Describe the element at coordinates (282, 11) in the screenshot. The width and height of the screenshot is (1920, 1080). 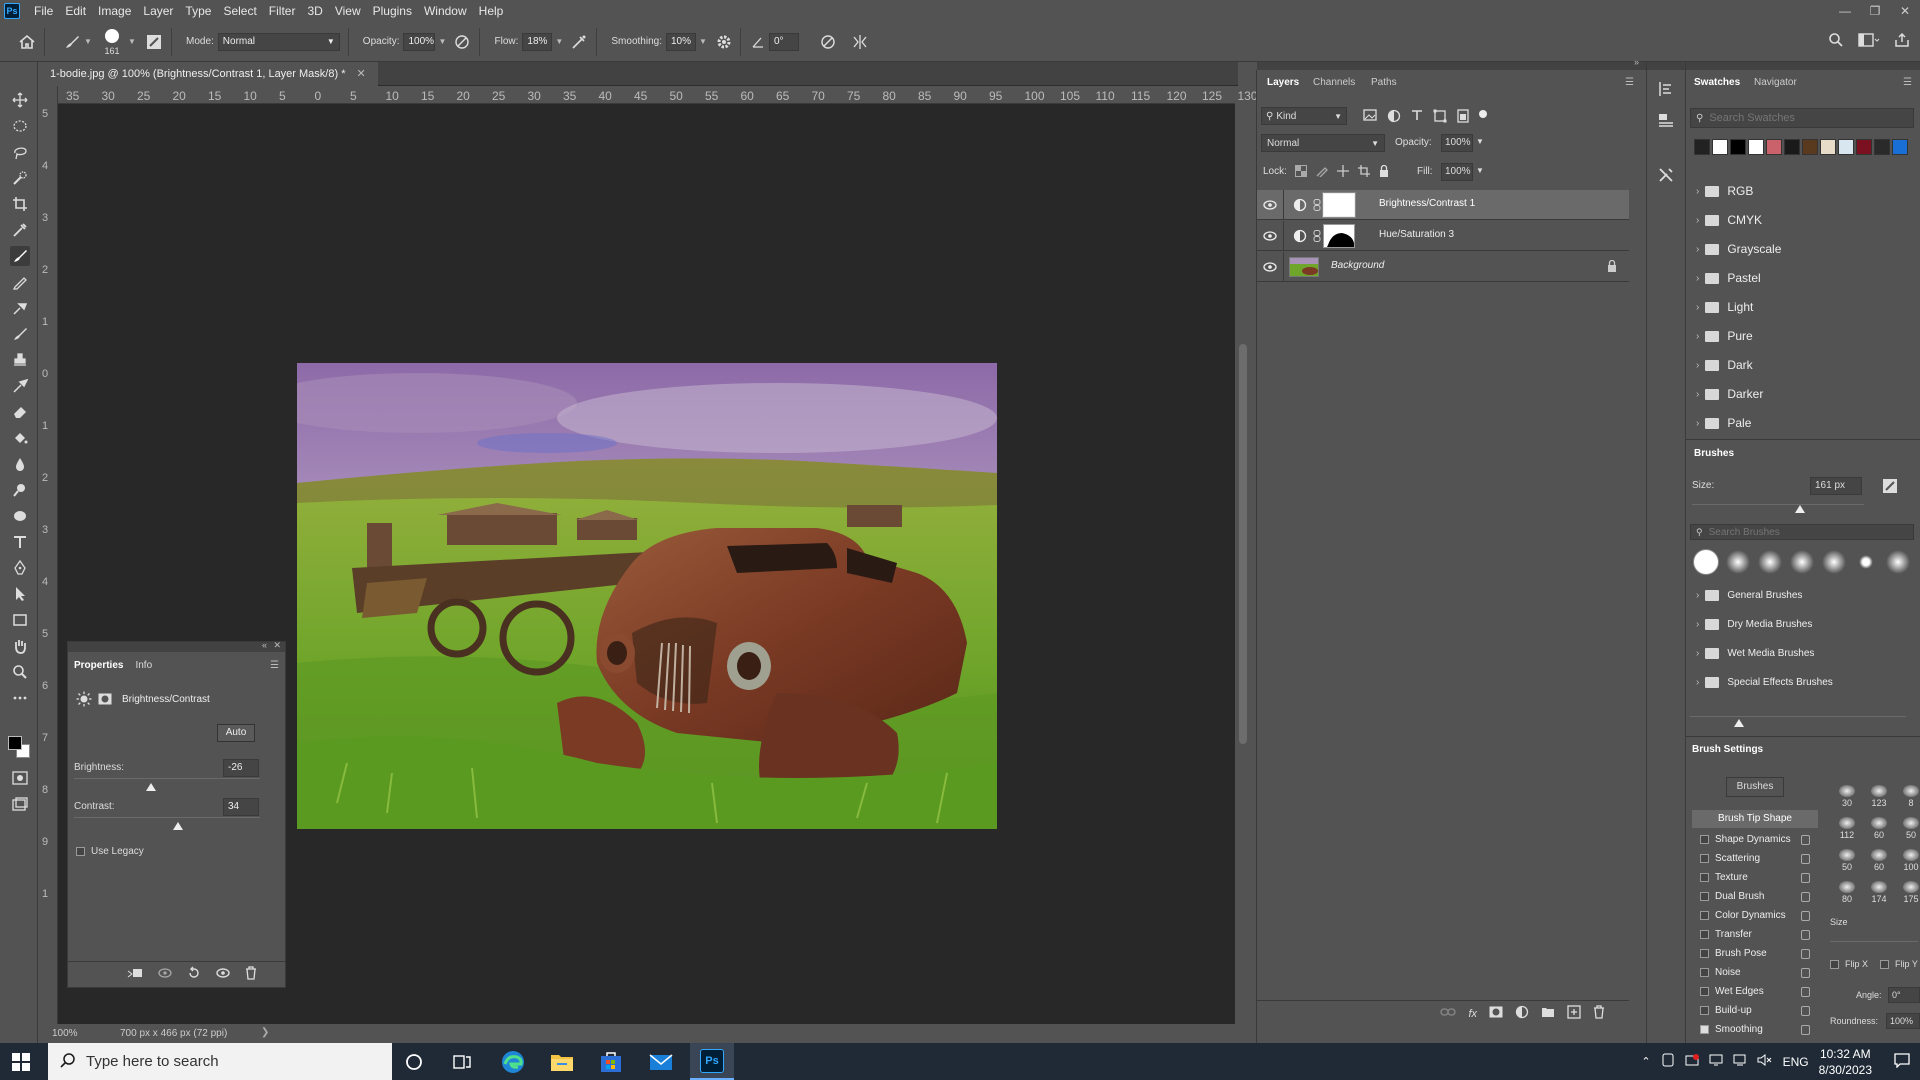
I see `menu-filter: Filter` at that location.